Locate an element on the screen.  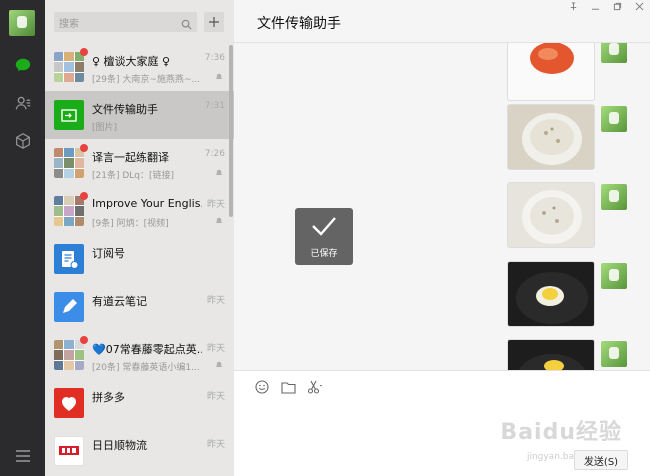
user-avatar is located at coordinates (22, 23).